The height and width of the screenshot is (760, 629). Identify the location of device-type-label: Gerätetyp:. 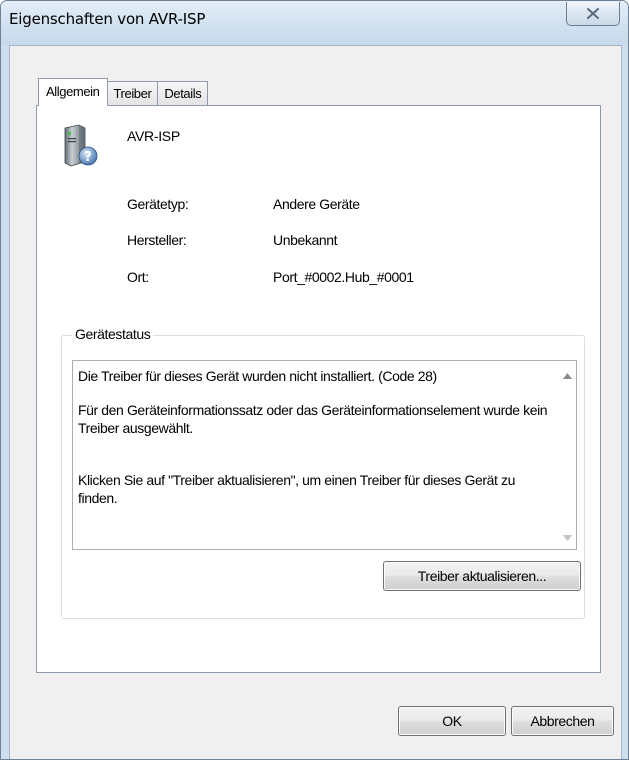
(158, 204).